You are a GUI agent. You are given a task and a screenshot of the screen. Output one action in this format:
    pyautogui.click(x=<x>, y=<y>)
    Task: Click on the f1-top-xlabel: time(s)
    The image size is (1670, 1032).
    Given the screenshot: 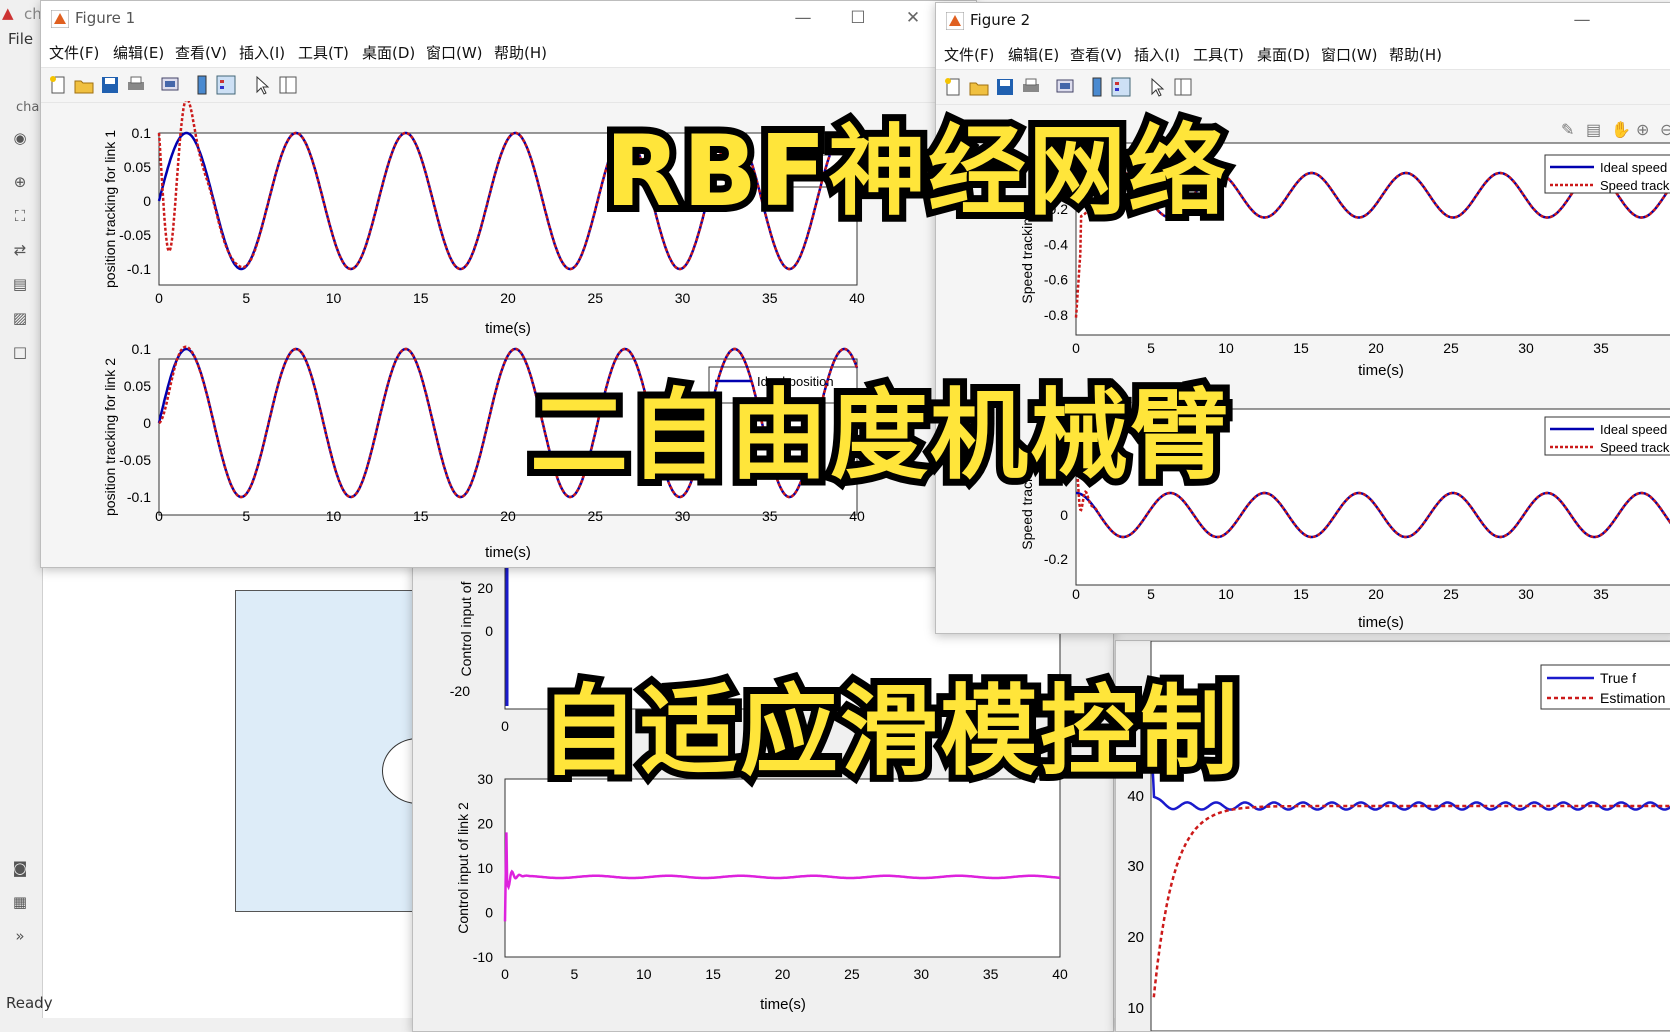 What is the action you would take?
    pyautogui.click(x=508, y=328)
    